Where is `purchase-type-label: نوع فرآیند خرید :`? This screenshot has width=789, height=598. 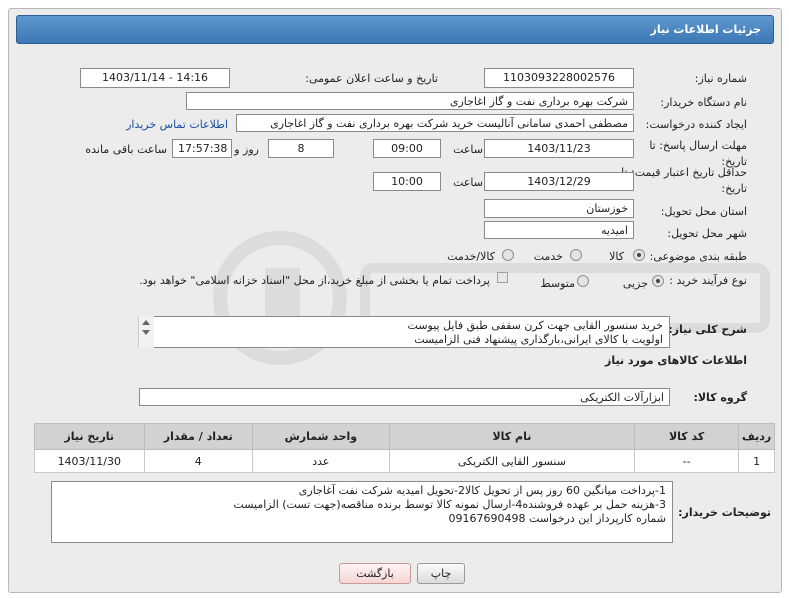 purchase-type-label: نوع فرآیند خرید : is located at coordinates (708, 280).